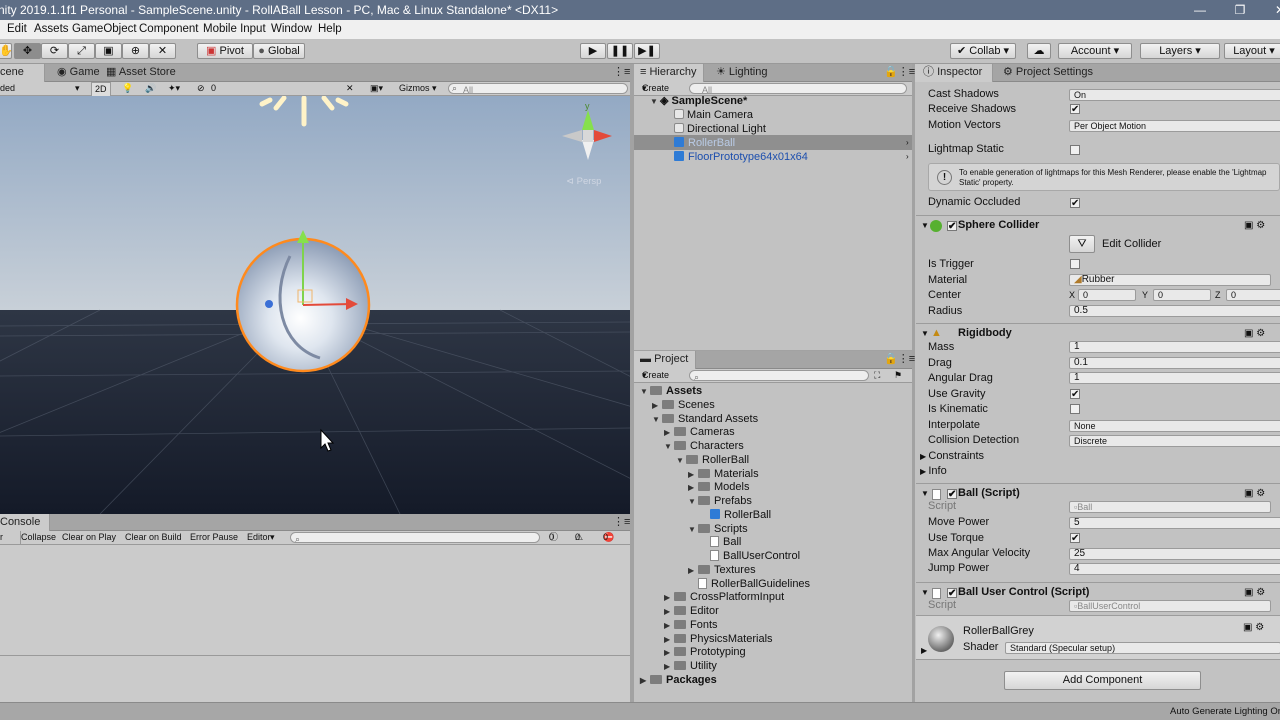 Image resolution: width=1280 pixels, height=720 pixels. What do you see at coordinates (877, 375) in the screenshot?
I see `search-by-type-icon: ⛶` at bounding box center [877, 375].